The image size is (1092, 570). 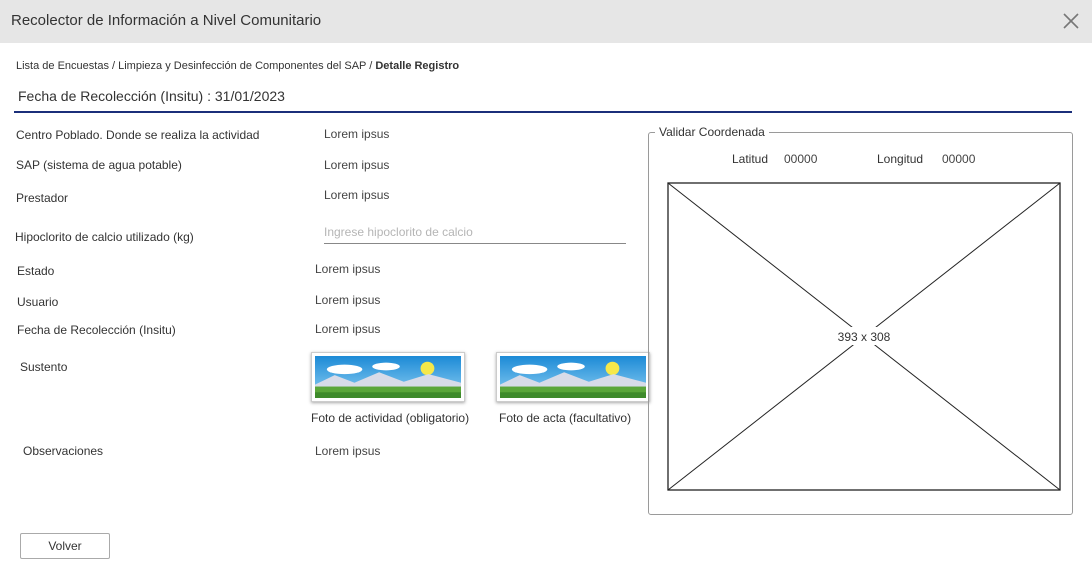 What do you see at coordinates (1071, 21) in the screenshot?
I see `close-icon` at bounding box center [1071, 21].